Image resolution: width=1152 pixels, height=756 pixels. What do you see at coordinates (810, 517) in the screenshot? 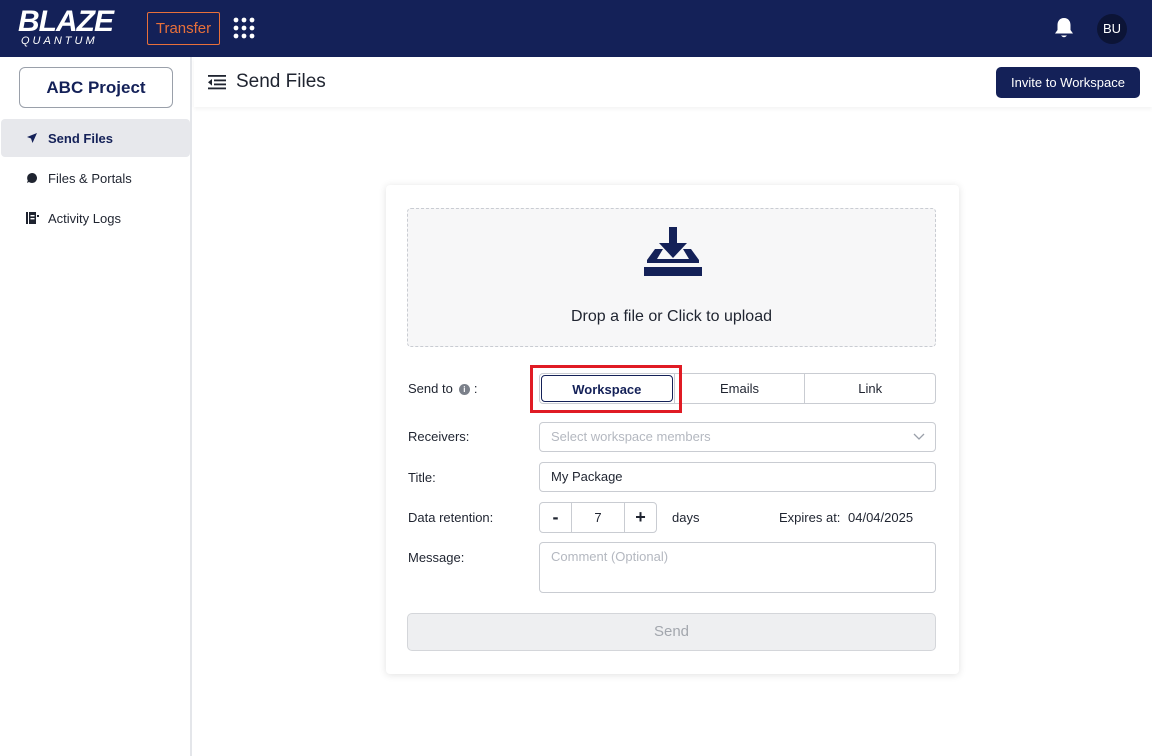
I see `expires-label: Expires at:` at bounding box center [810, 517].